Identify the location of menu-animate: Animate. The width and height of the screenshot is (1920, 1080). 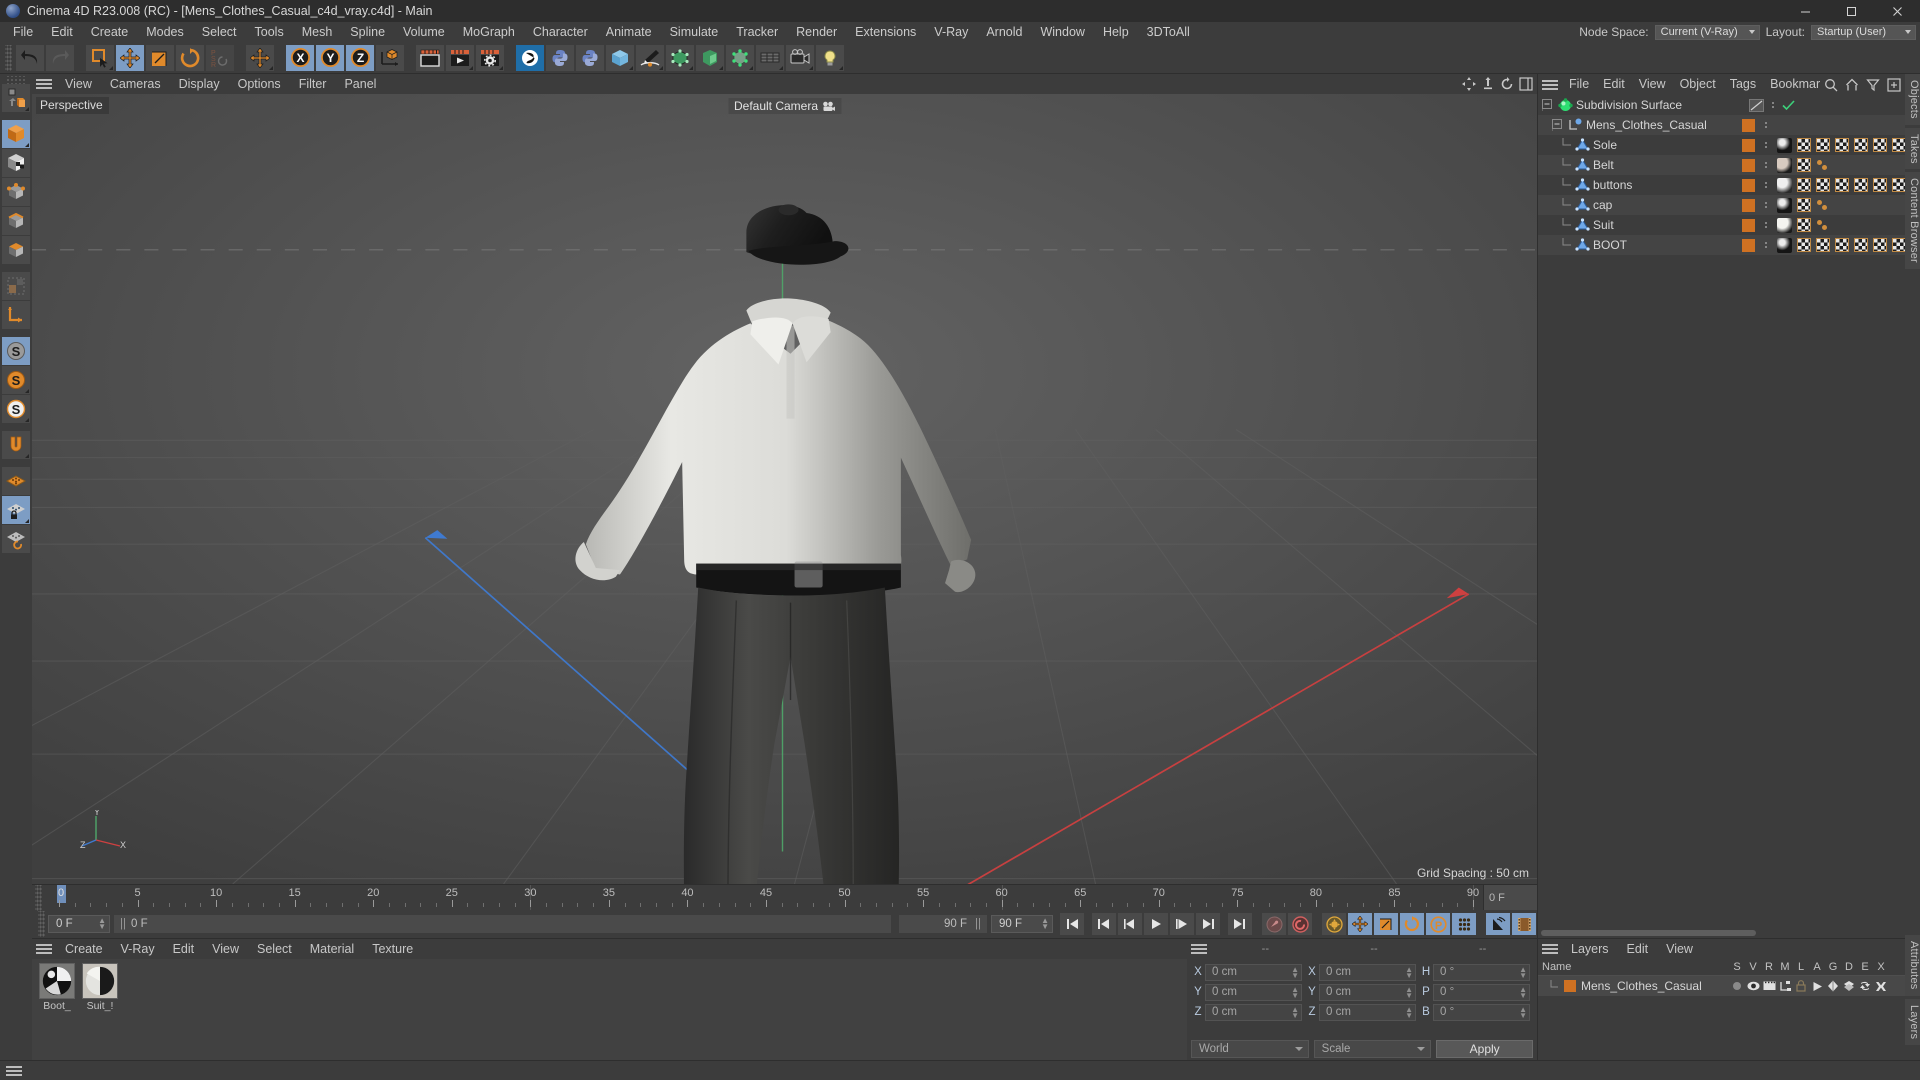
(629, 32).